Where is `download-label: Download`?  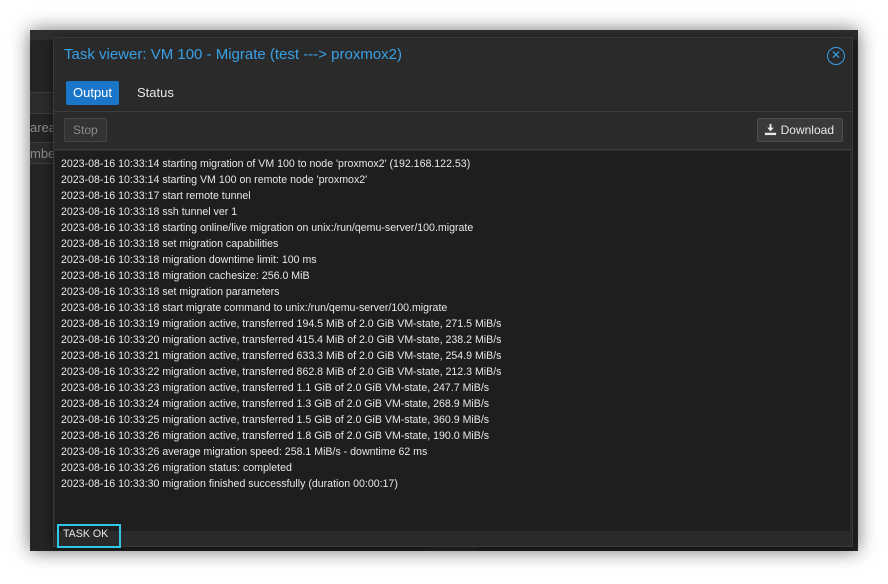 download-label: Download is located at coordinates (807, 130).